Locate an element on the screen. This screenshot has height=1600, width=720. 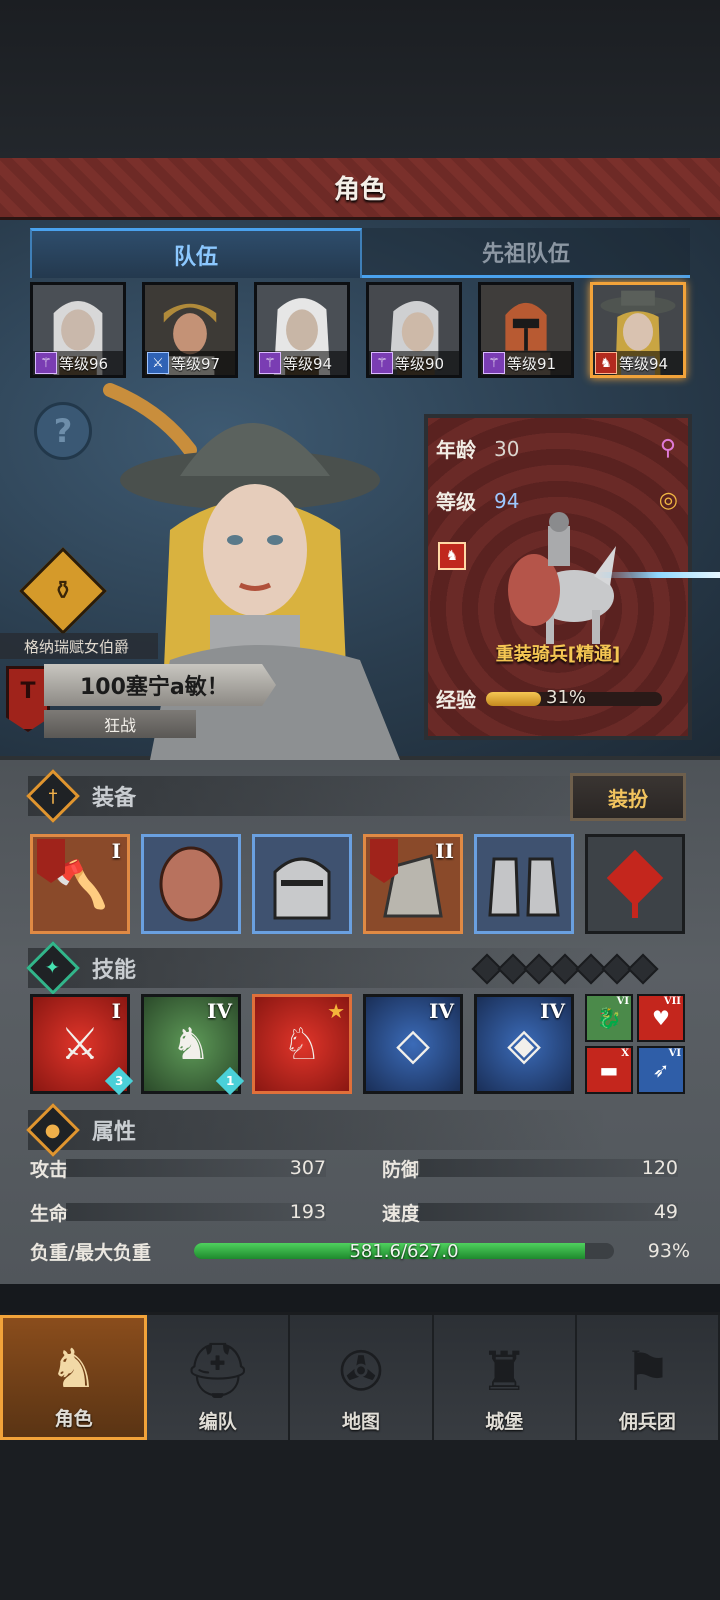
skill-slot-5: ◈ IV is located at coordinates (524, 1044).